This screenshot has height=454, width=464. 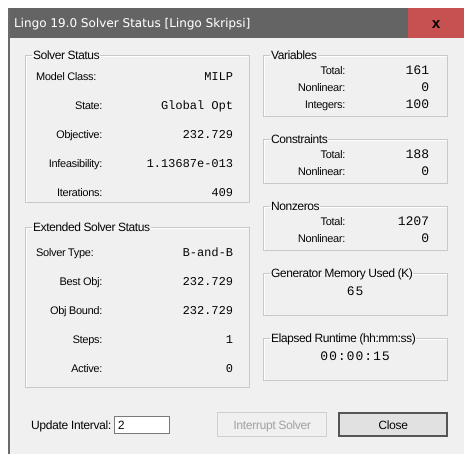 What do you see at coordinates (417, 104) in the screenshot?
I see `field-value: 100` at bounding box center [417, 104].